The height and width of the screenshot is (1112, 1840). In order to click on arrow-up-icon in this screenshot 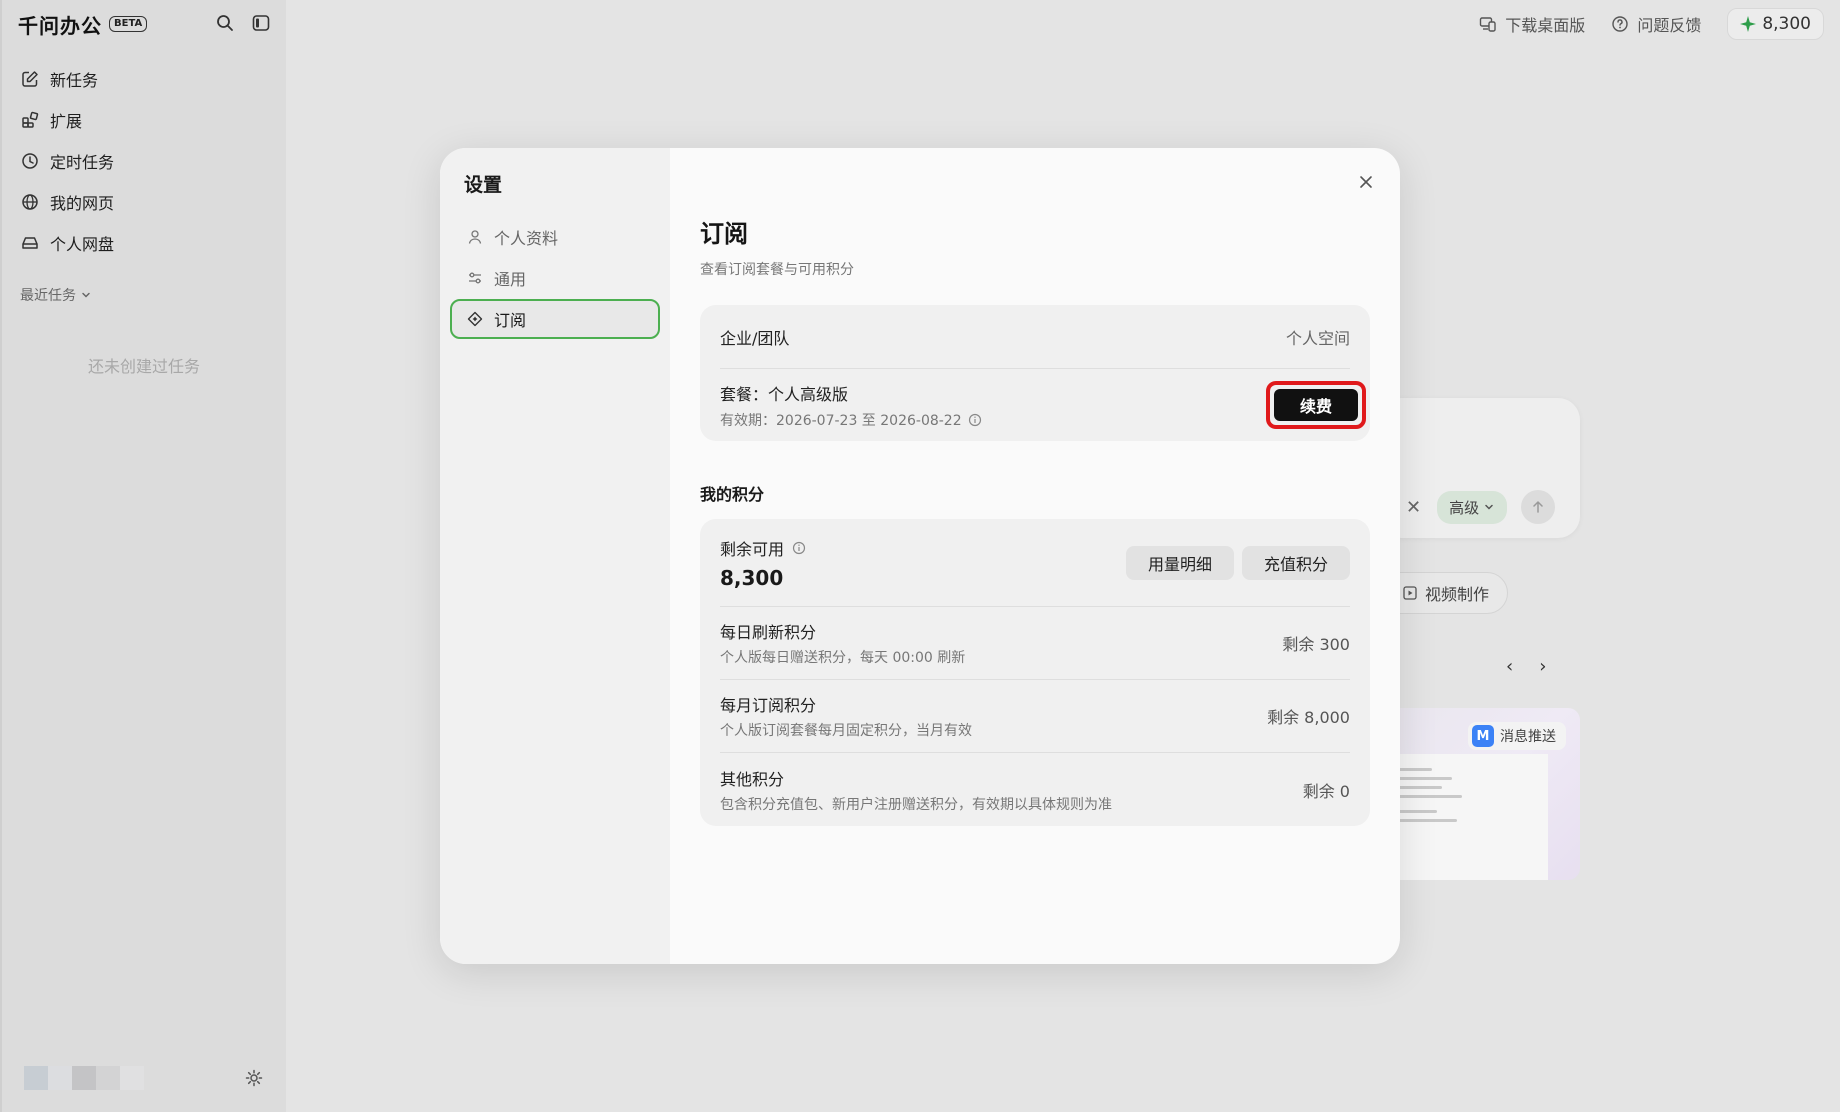, I will do `click(1538, 506)`.